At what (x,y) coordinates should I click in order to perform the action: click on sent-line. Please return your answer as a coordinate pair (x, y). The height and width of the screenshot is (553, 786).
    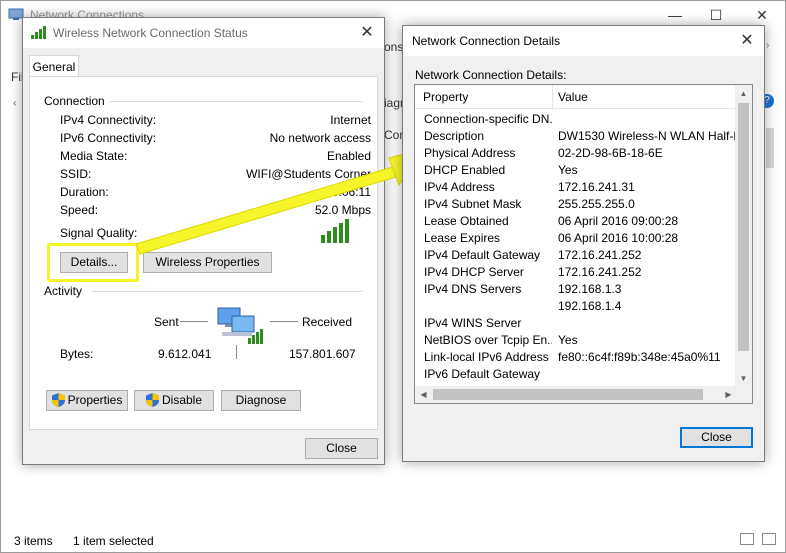
    Looking at the image, I should click on (194, 321).